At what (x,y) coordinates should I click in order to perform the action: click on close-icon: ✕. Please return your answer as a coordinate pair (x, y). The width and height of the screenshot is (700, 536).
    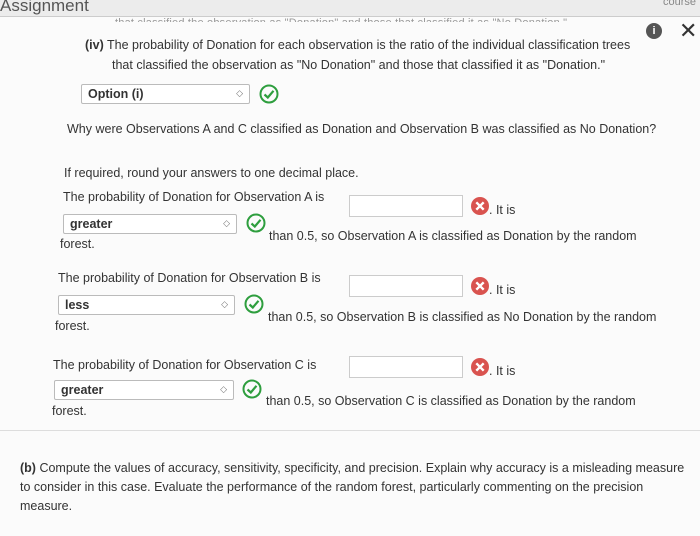
    Looking at the image, I should click on (688, 31).